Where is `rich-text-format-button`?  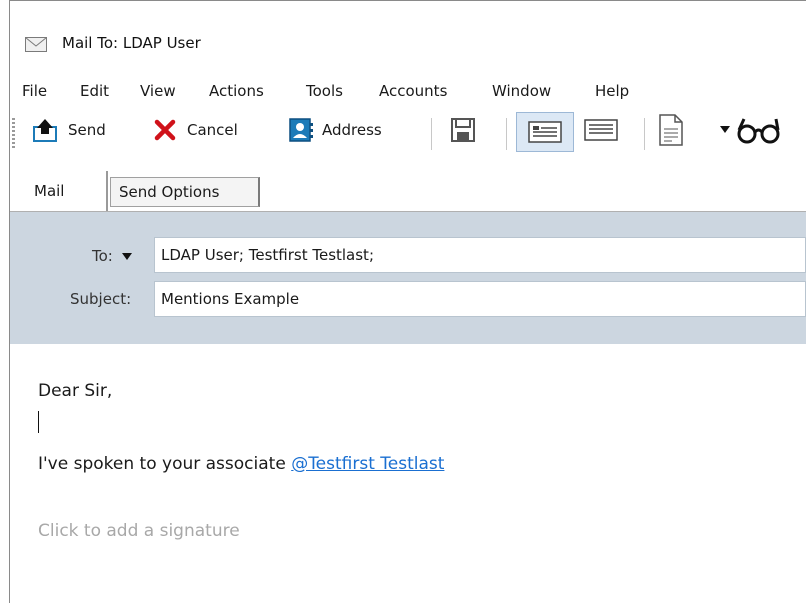
rich-text-format-button is located at coordinates (545, 132).